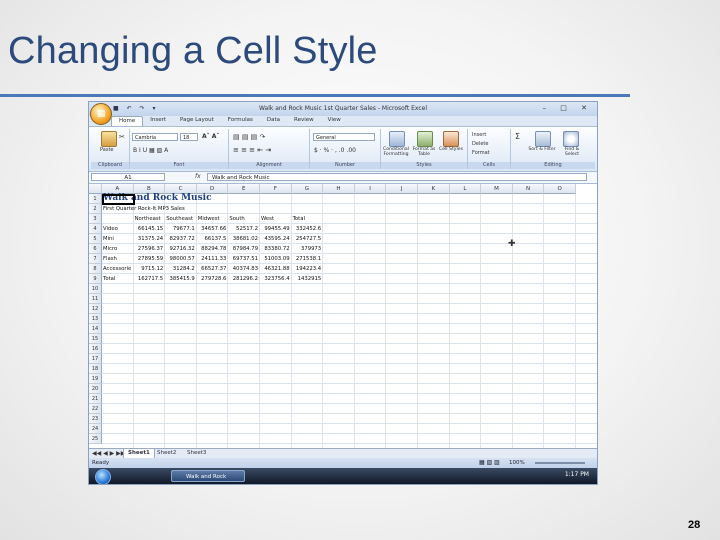 This screenshot has width=720, height=540. I want to click on row-header-7: 7, so click(95, 259).